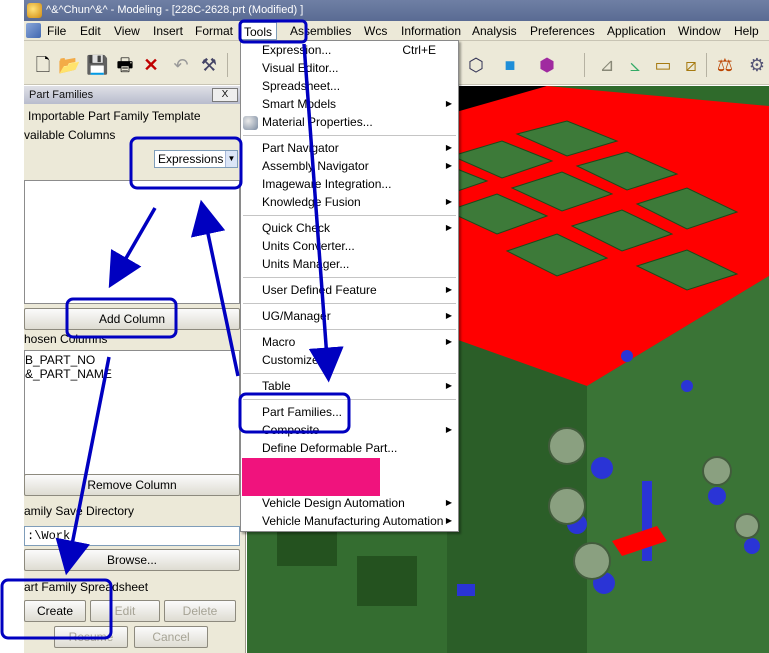  I want to click on spreadsheet-label: art Family Spreadsheet, so click(86, 587).